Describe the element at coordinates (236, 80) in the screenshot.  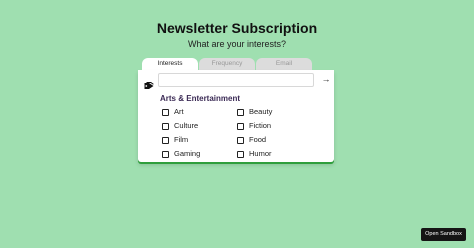
I see `interest-search-input` at that location.